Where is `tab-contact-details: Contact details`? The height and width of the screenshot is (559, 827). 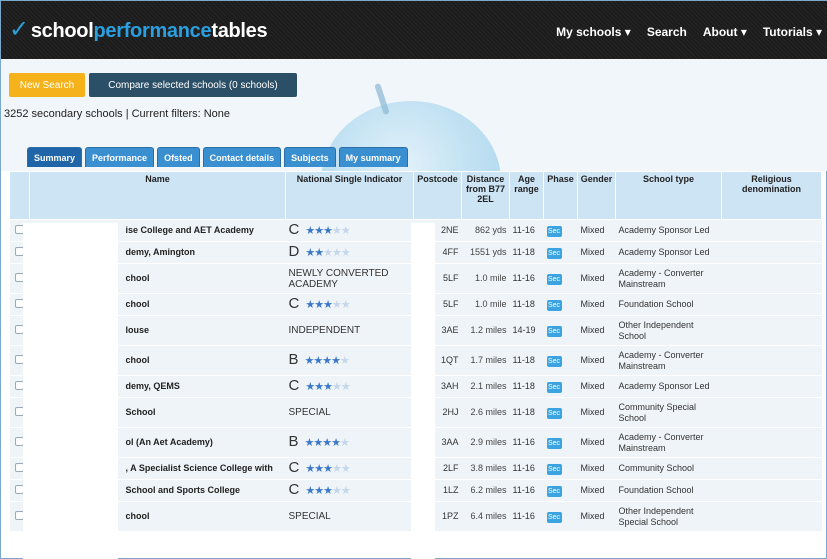 tab-contact-details: Contact details is located at coordinates (242, 157).